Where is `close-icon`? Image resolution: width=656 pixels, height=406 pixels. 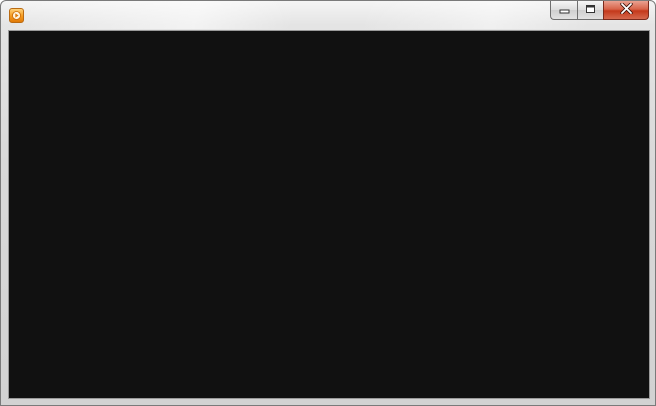 close-icon is located at coordinates (626, 10).